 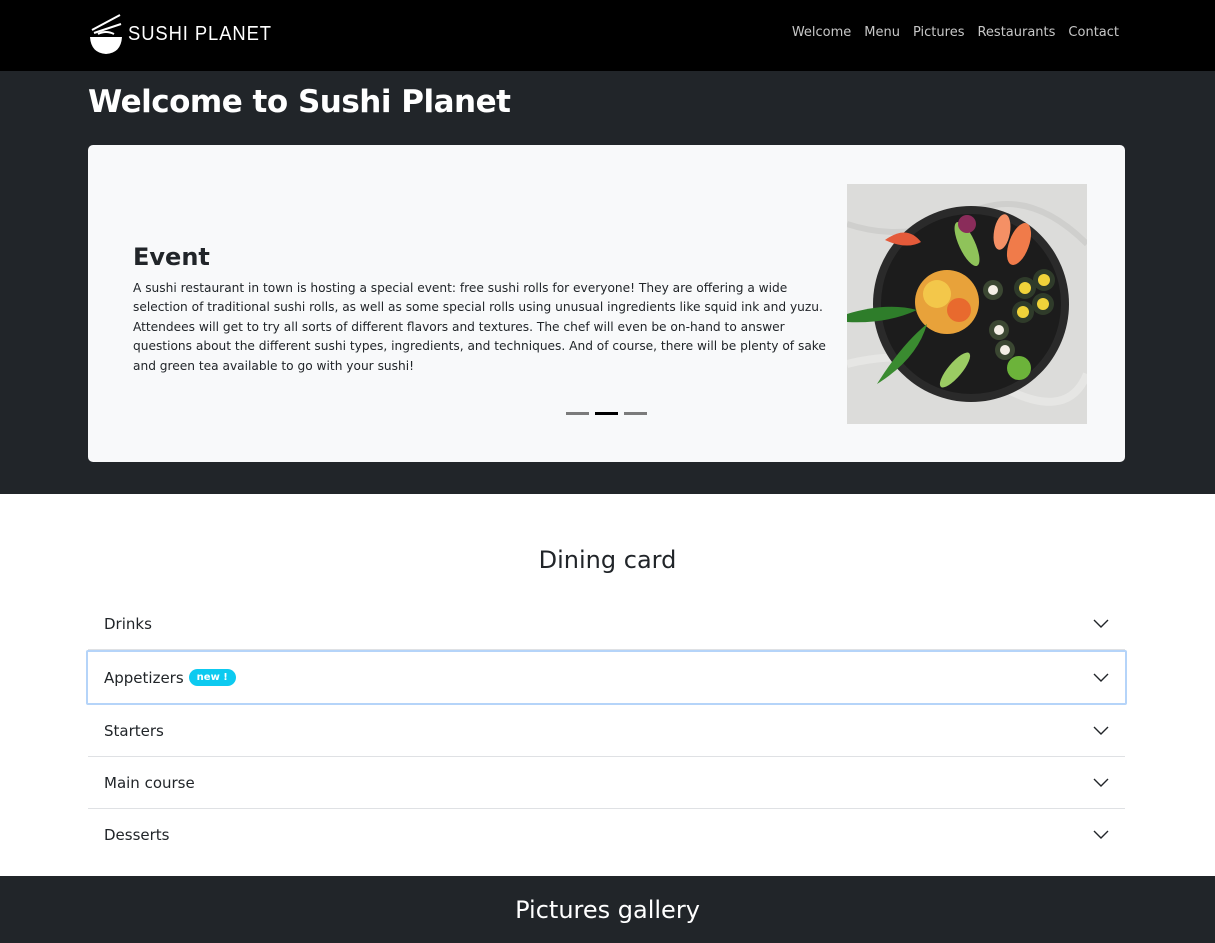 I want to click on nav-menu: Menu, so click(x=882, y=32).